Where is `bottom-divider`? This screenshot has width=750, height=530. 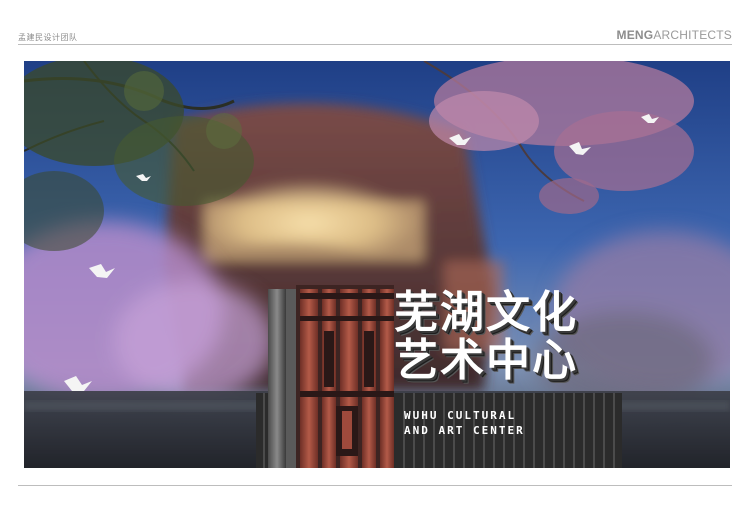
bottom-divider is located at coordinates (375, 485).